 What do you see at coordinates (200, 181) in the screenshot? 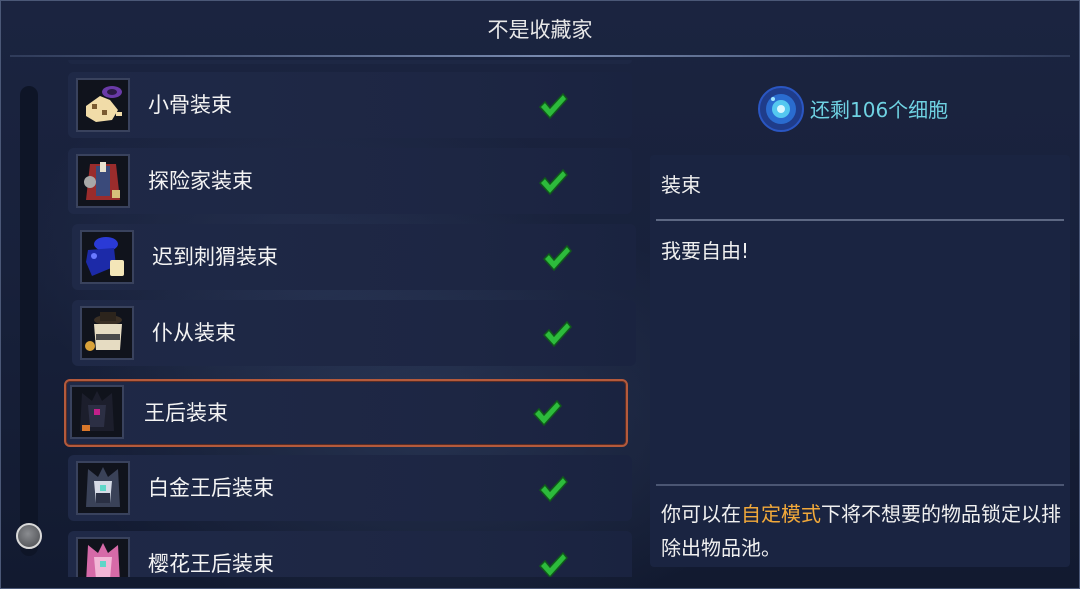
I see `list-item-label: 探险家装束` at bounding box center [200, 181].